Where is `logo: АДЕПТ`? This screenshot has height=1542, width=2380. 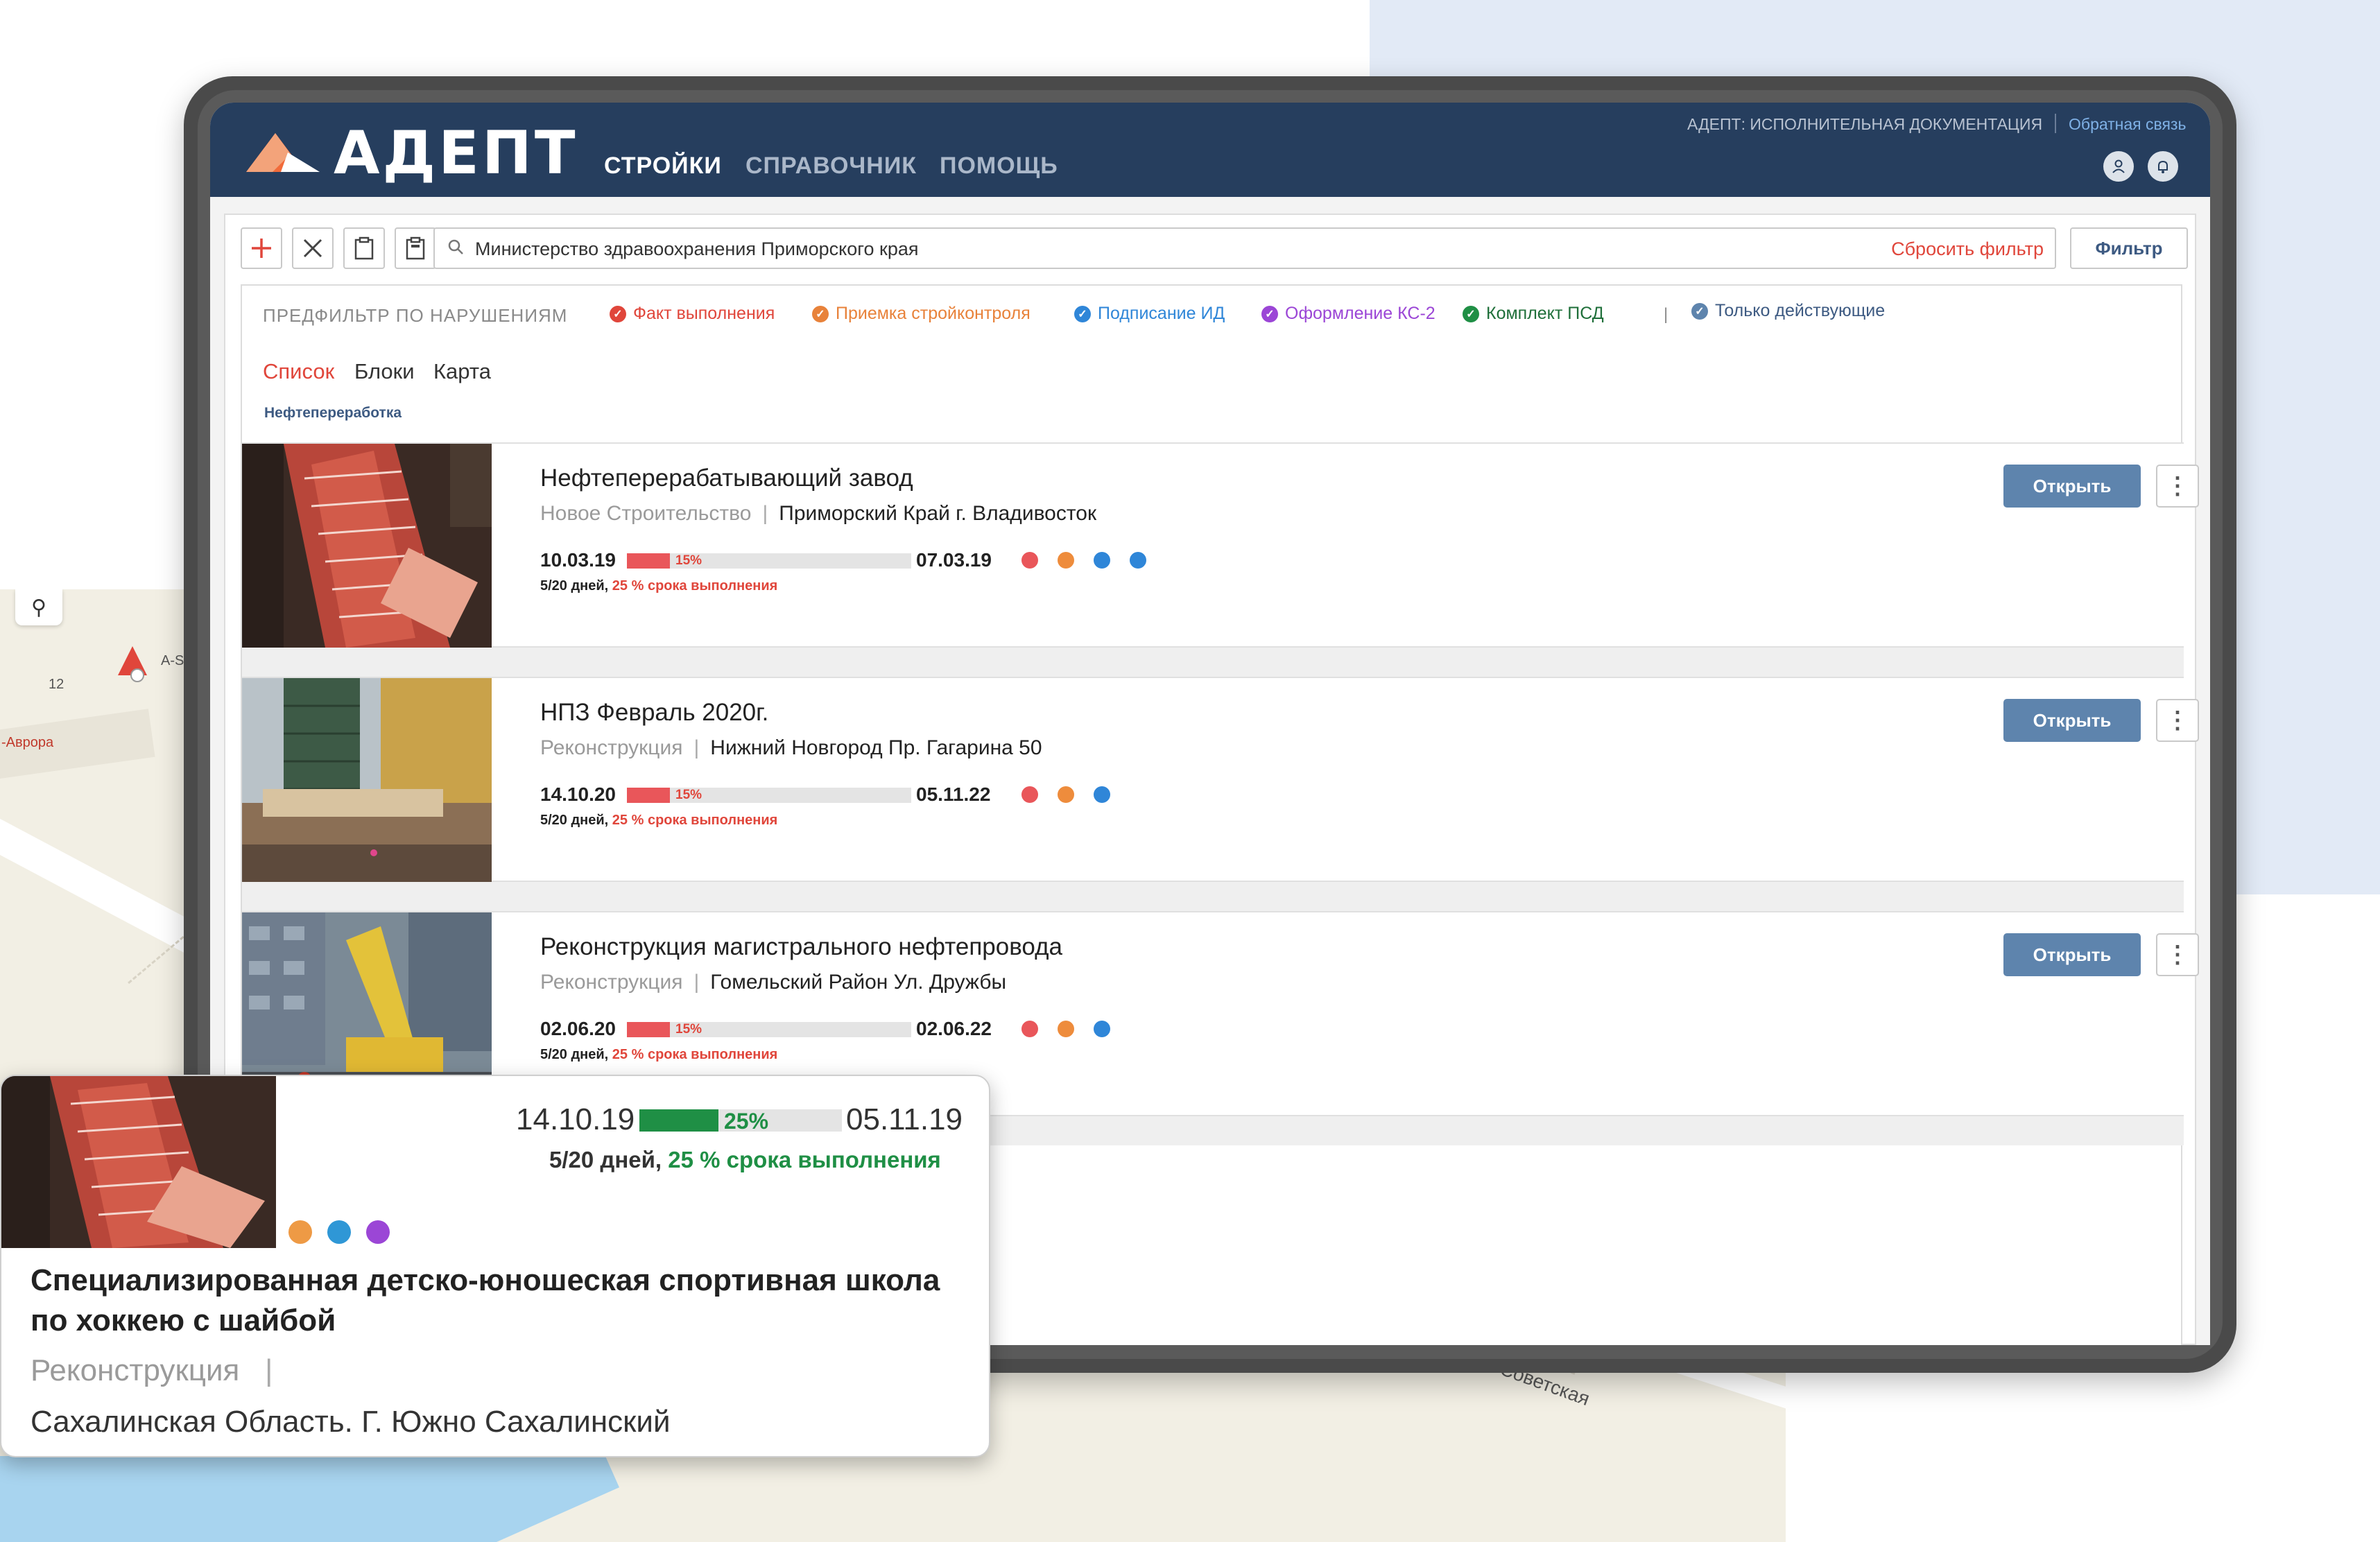
logo: АДЕПТ is located at coordinates (411, 153).